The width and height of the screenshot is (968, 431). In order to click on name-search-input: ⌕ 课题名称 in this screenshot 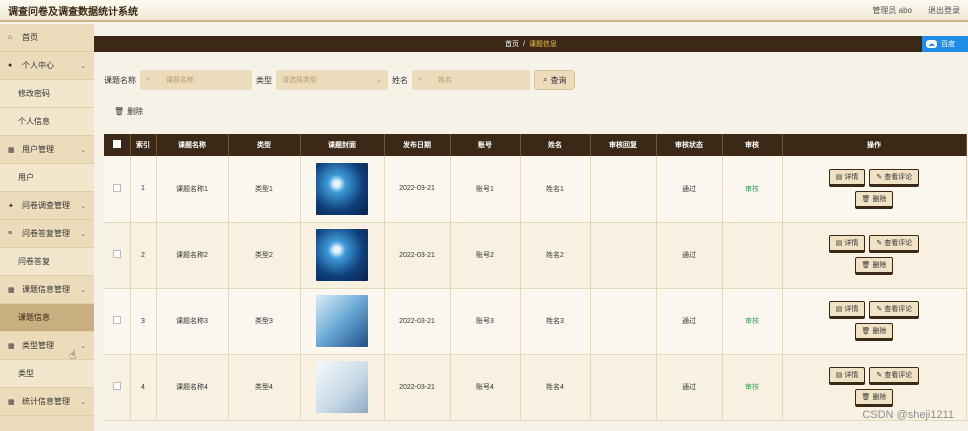, I will do `click(196, 80)`.